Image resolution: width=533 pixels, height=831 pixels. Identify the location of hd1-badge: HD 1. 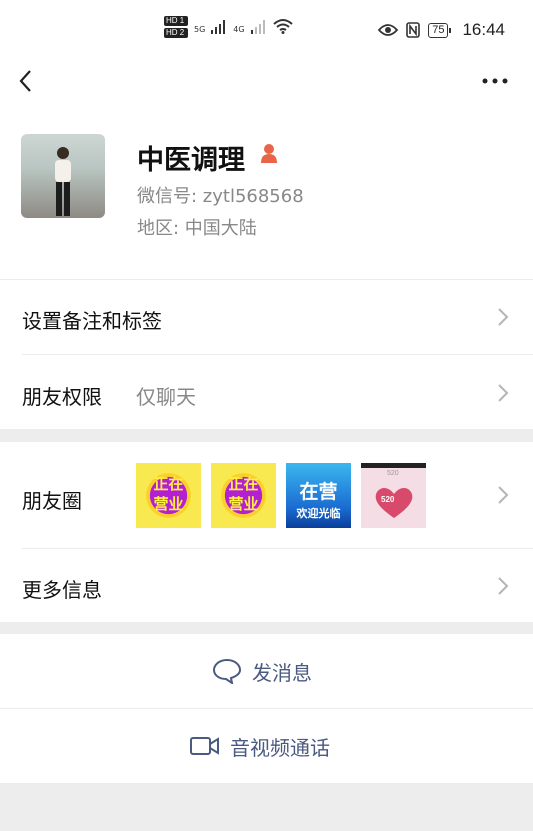
(176, 21).